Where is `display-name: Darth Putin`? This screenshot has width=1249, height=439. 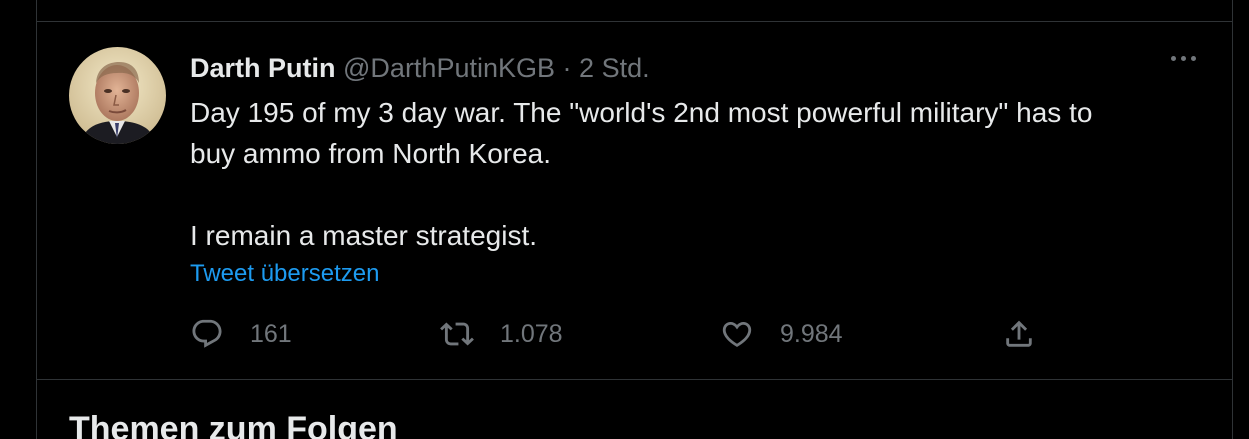 display-name: Darth Putin is located at coordinates (263, 68).